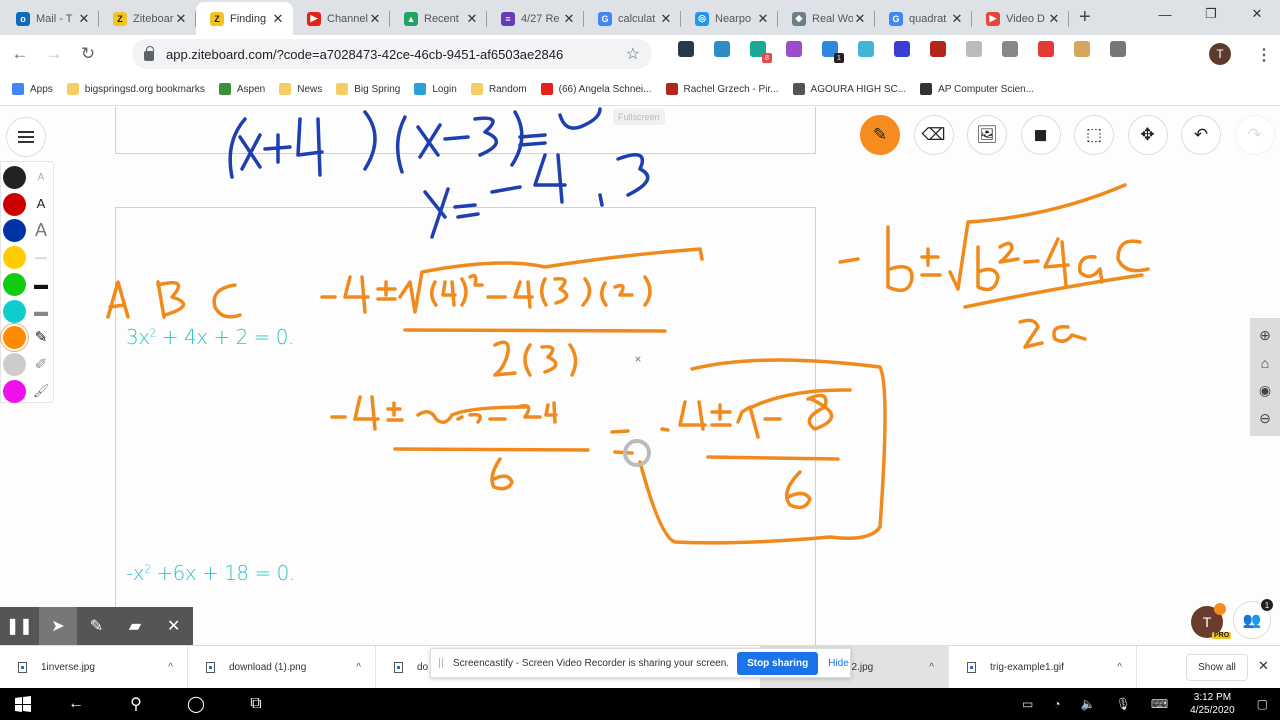  Describe the element at coordinates (41, 311) in the screenshot. I see `line-thick-icon: ▬` at that location.